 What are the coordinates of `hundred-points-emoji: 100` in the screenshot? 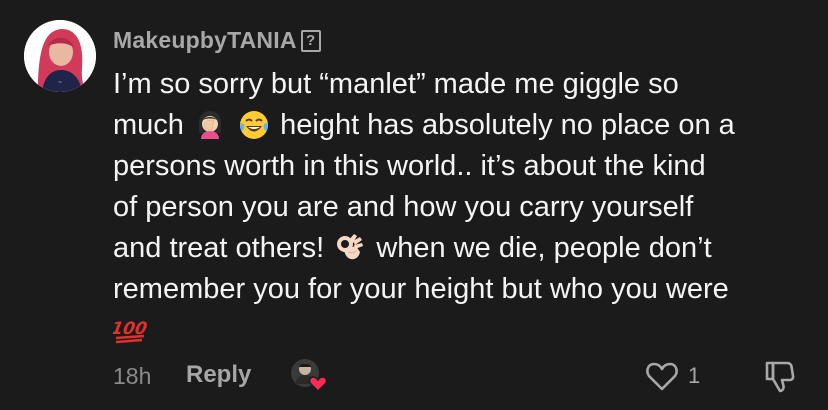 It's located at (129, 330).